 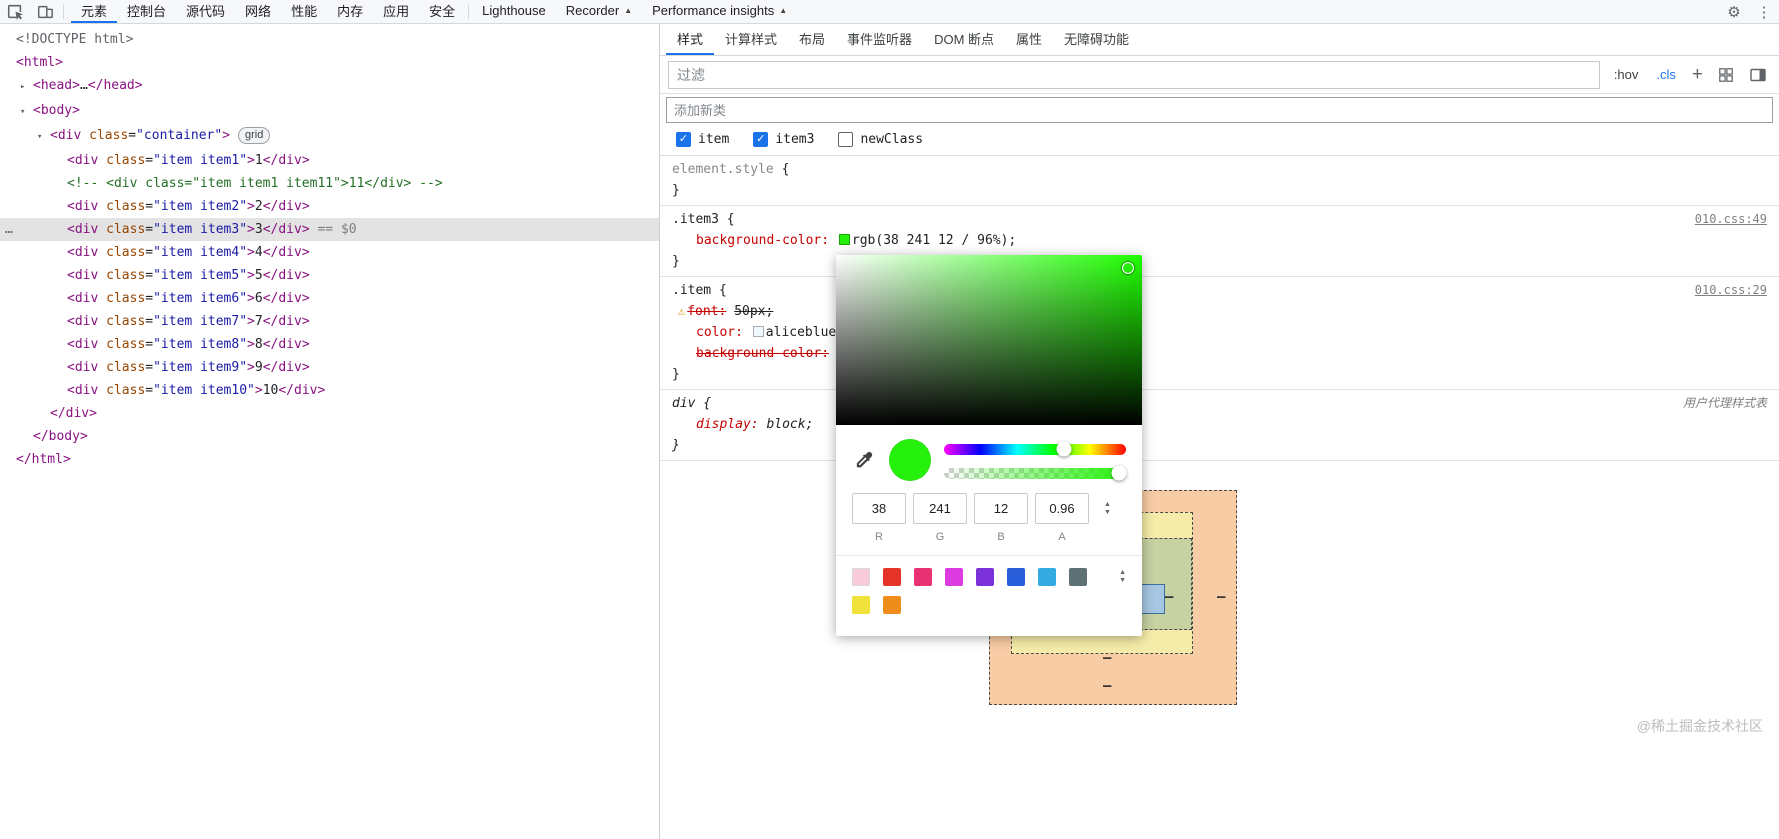 What do you see at coordinates (690, 39) in the screenshot?
I see `styles-tab-样式: 样式` at bounding box center [690, 39].